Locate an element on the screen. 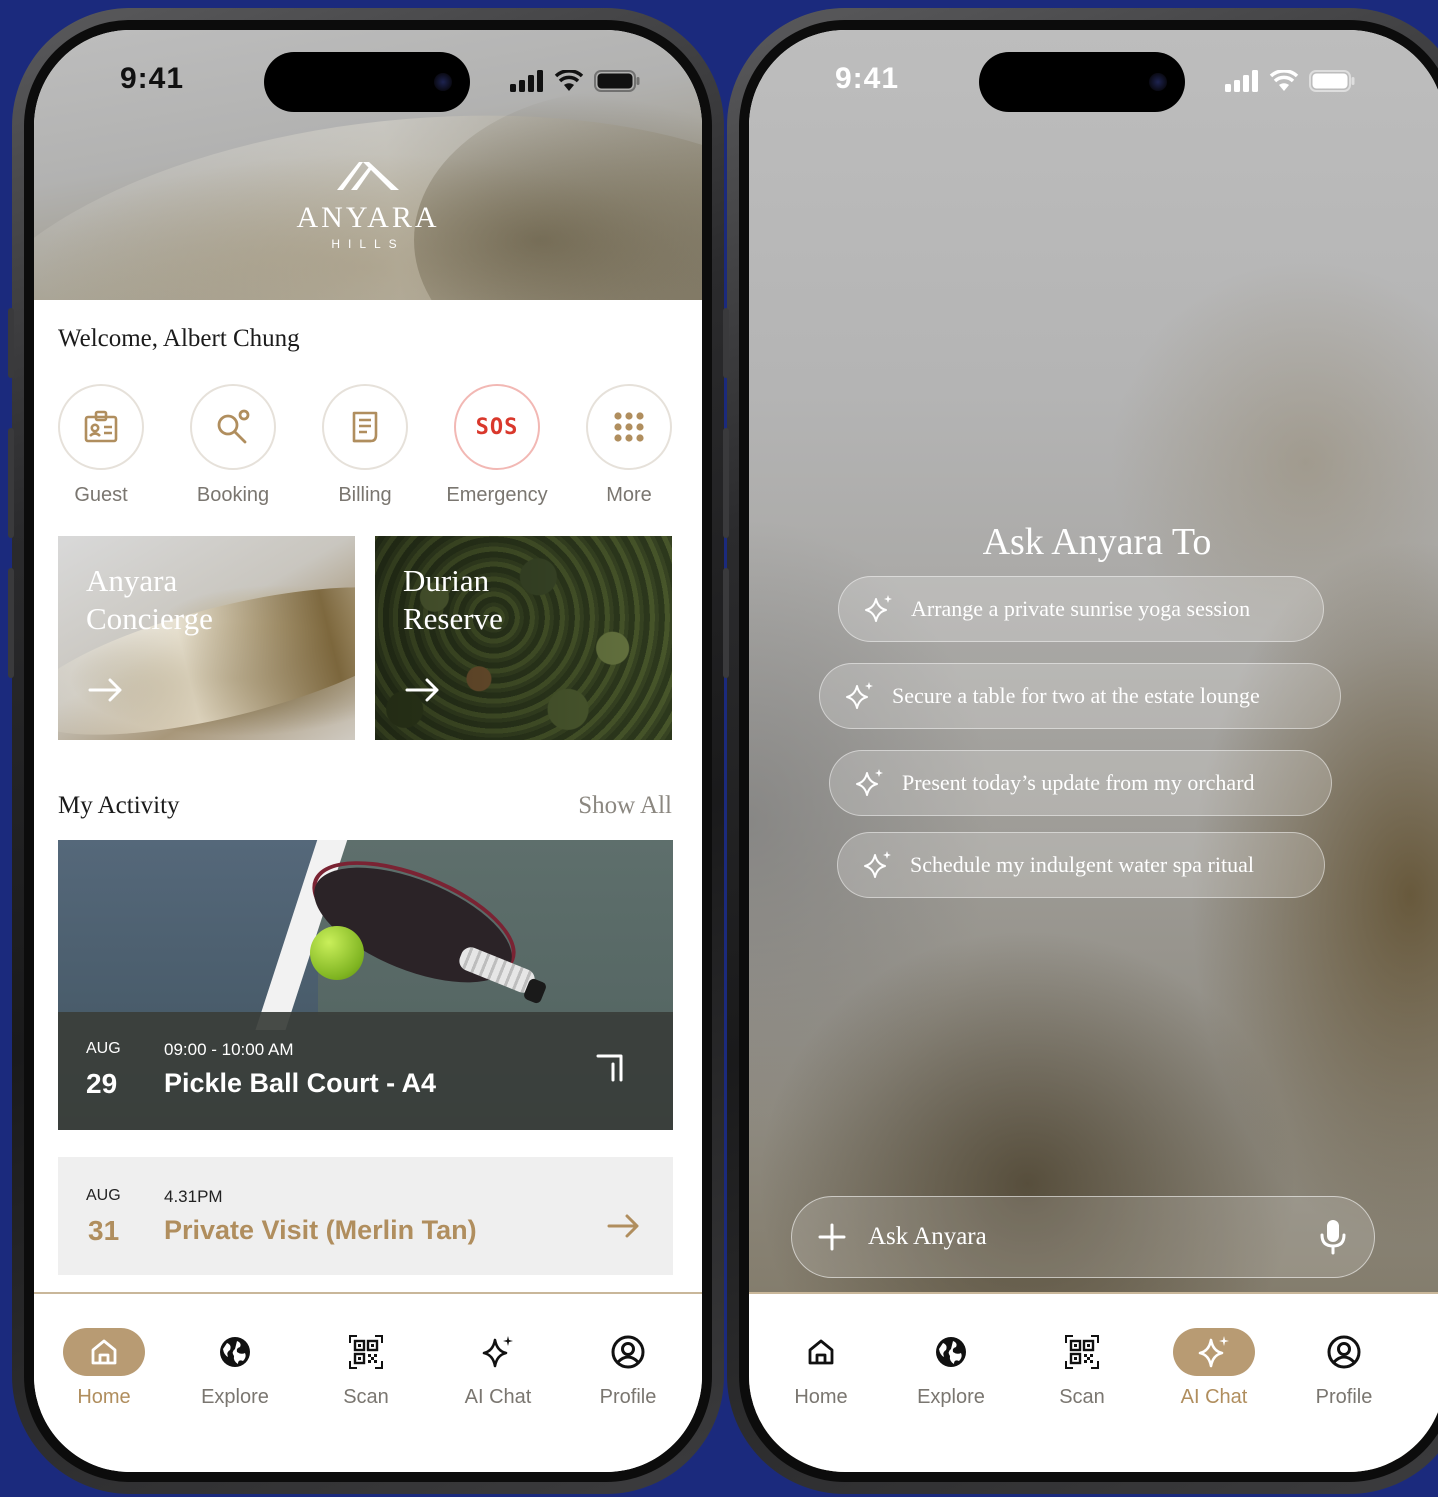 The width and height of the screenshot is (1438, 1497). quick-action-booking: Booking is located at coordinates (233, 445).